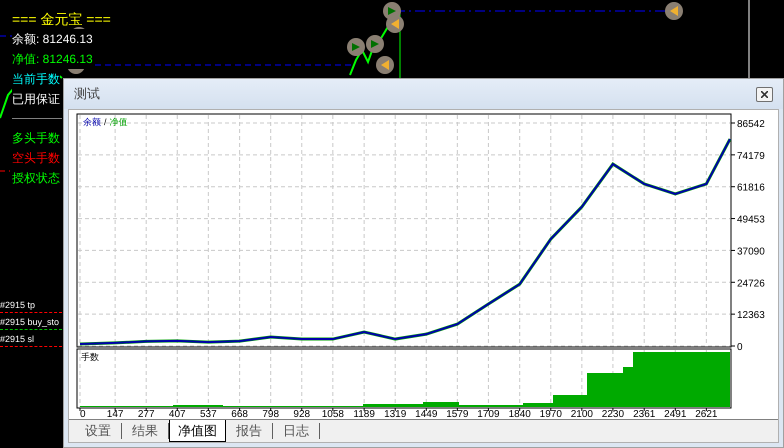 The height and width of the screenshot is (448, 784). I want to click on x-tick-label: 1970, so click(551, 414).